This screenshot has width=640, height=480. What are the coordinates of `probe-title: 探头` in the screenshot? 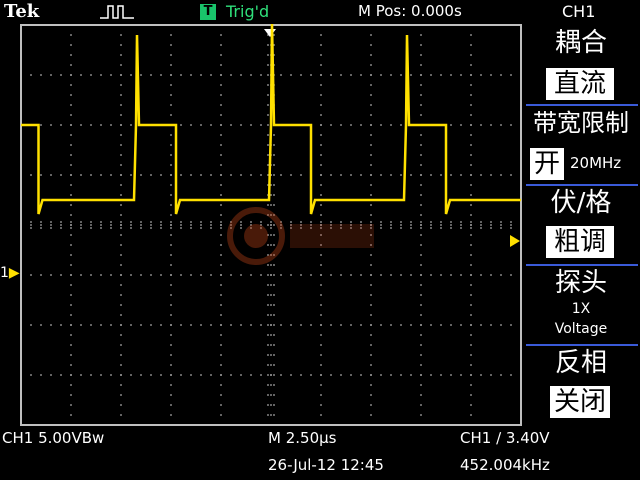 It's located at (580, 283).